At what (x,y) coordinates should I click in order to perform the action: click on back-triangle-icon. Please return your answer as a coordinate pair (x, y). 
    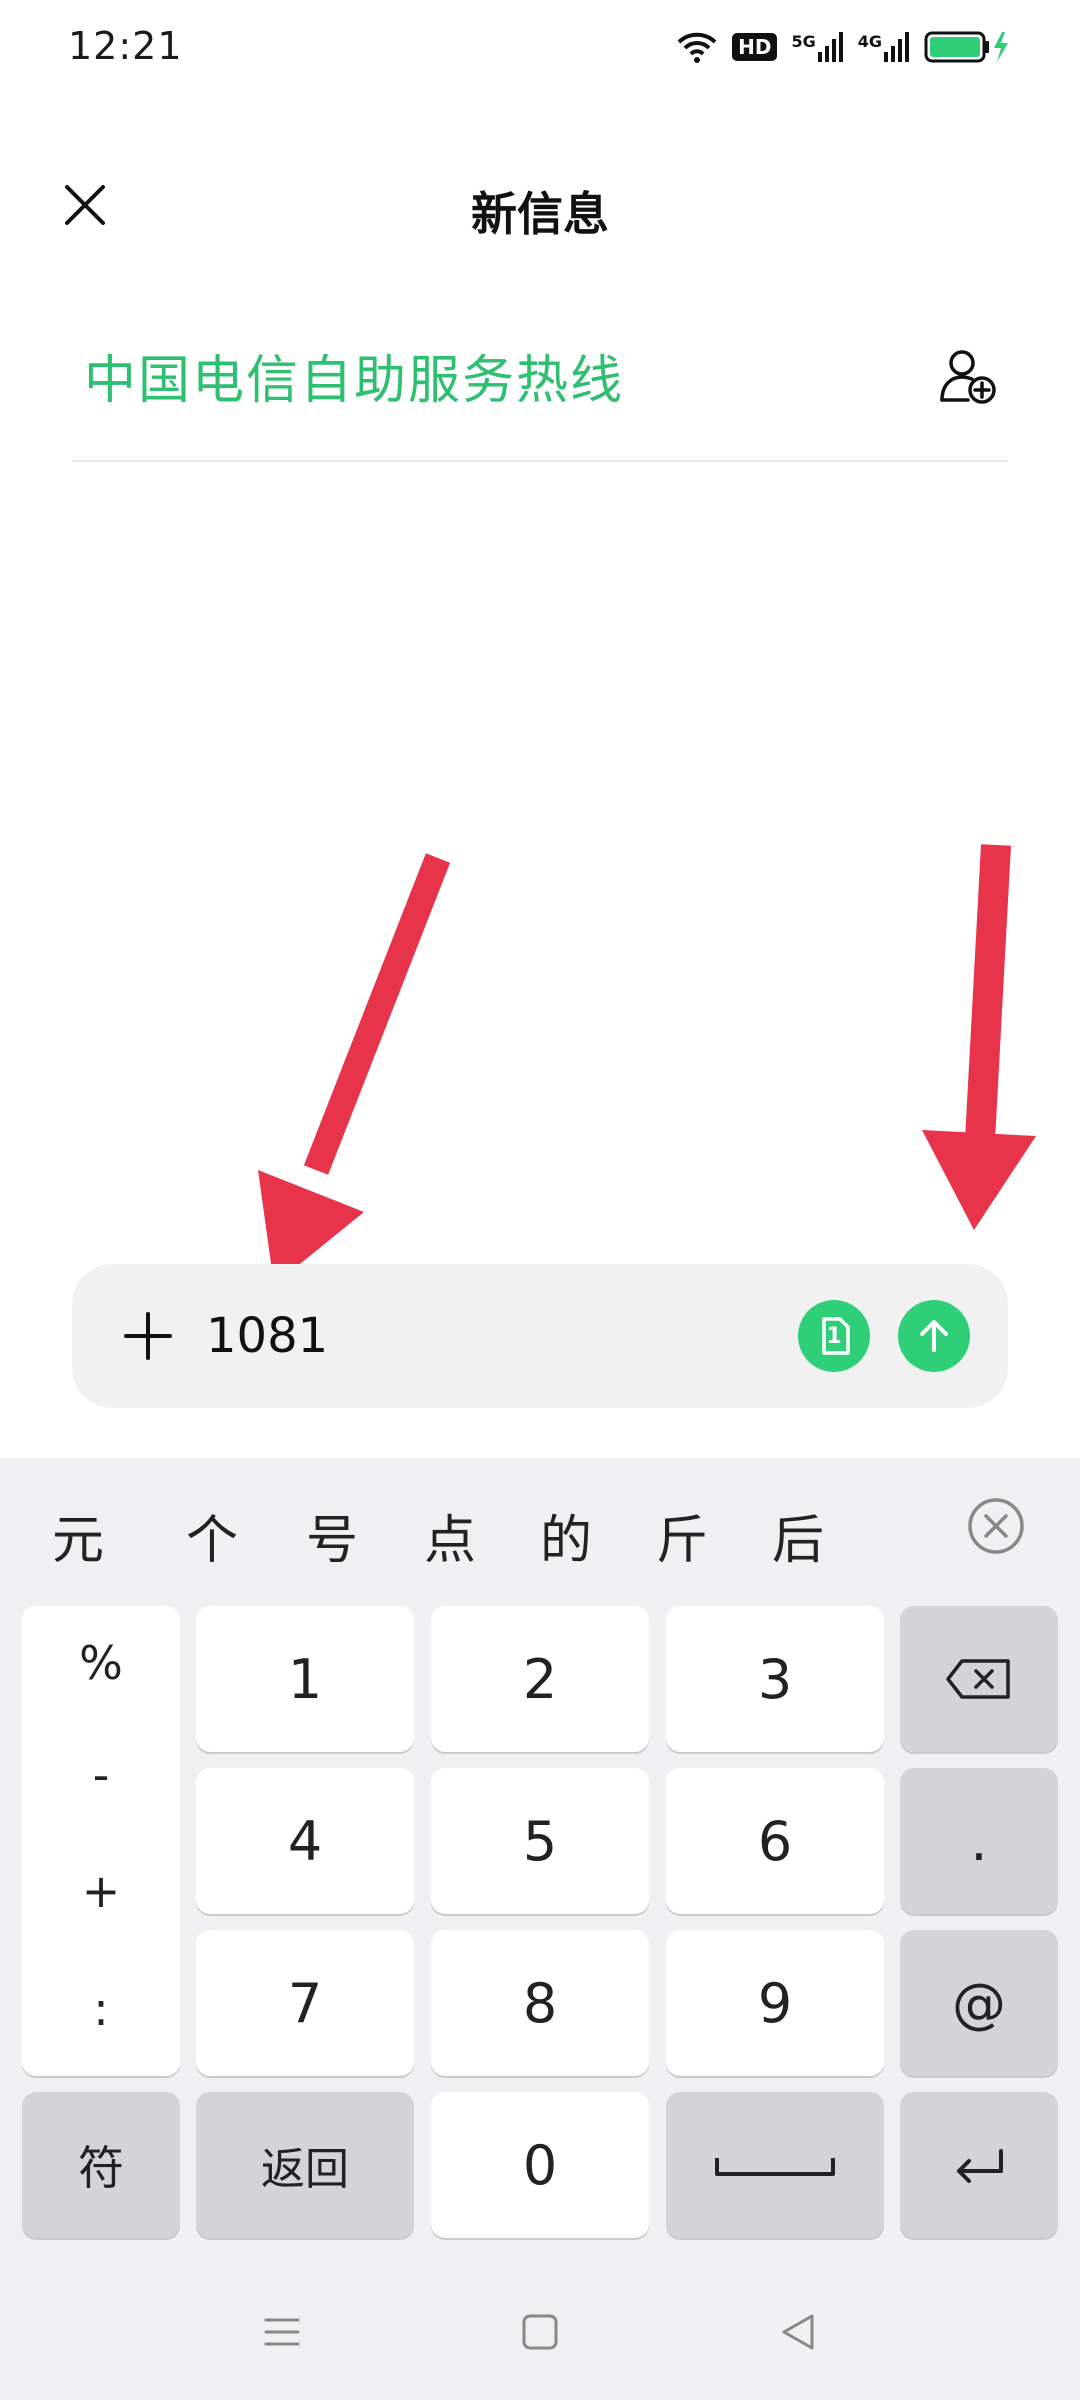
    Looking at the image, I should click on (798, 2332).